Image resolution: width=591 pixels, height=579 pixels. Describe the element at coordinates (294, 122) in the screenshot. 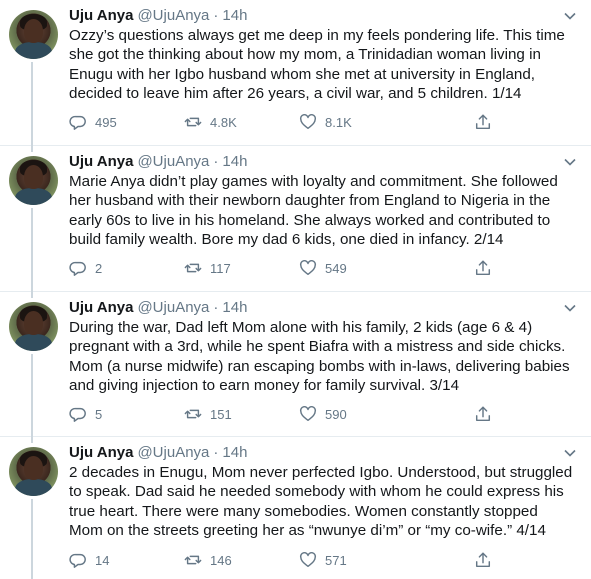

I see `tweet-actions: 495 4.8K 8.1K` at that location.